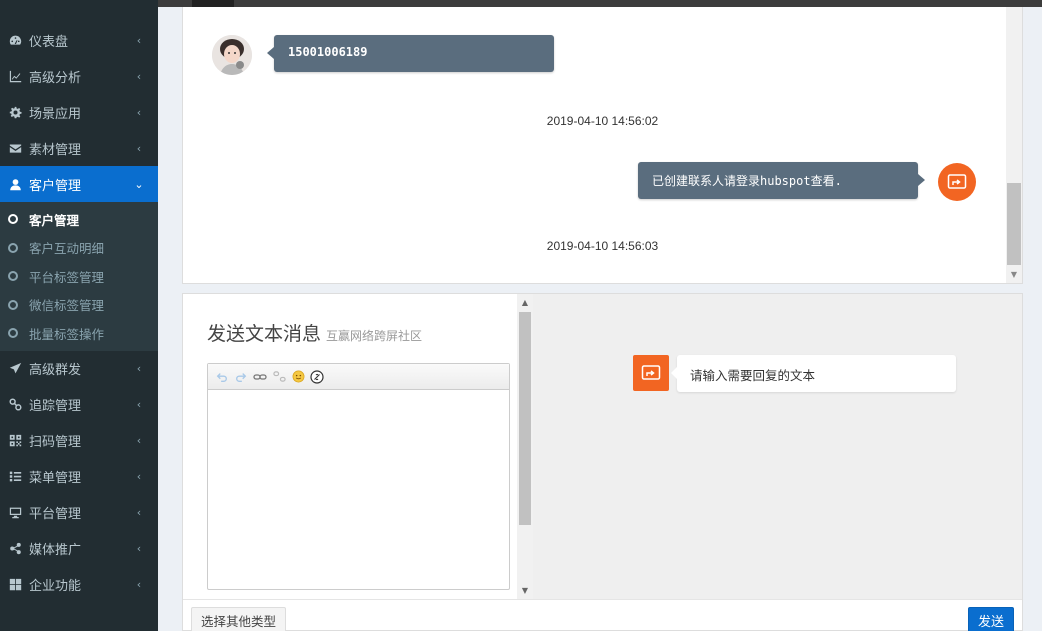  I want to click on list-icon, so click(15, 477).